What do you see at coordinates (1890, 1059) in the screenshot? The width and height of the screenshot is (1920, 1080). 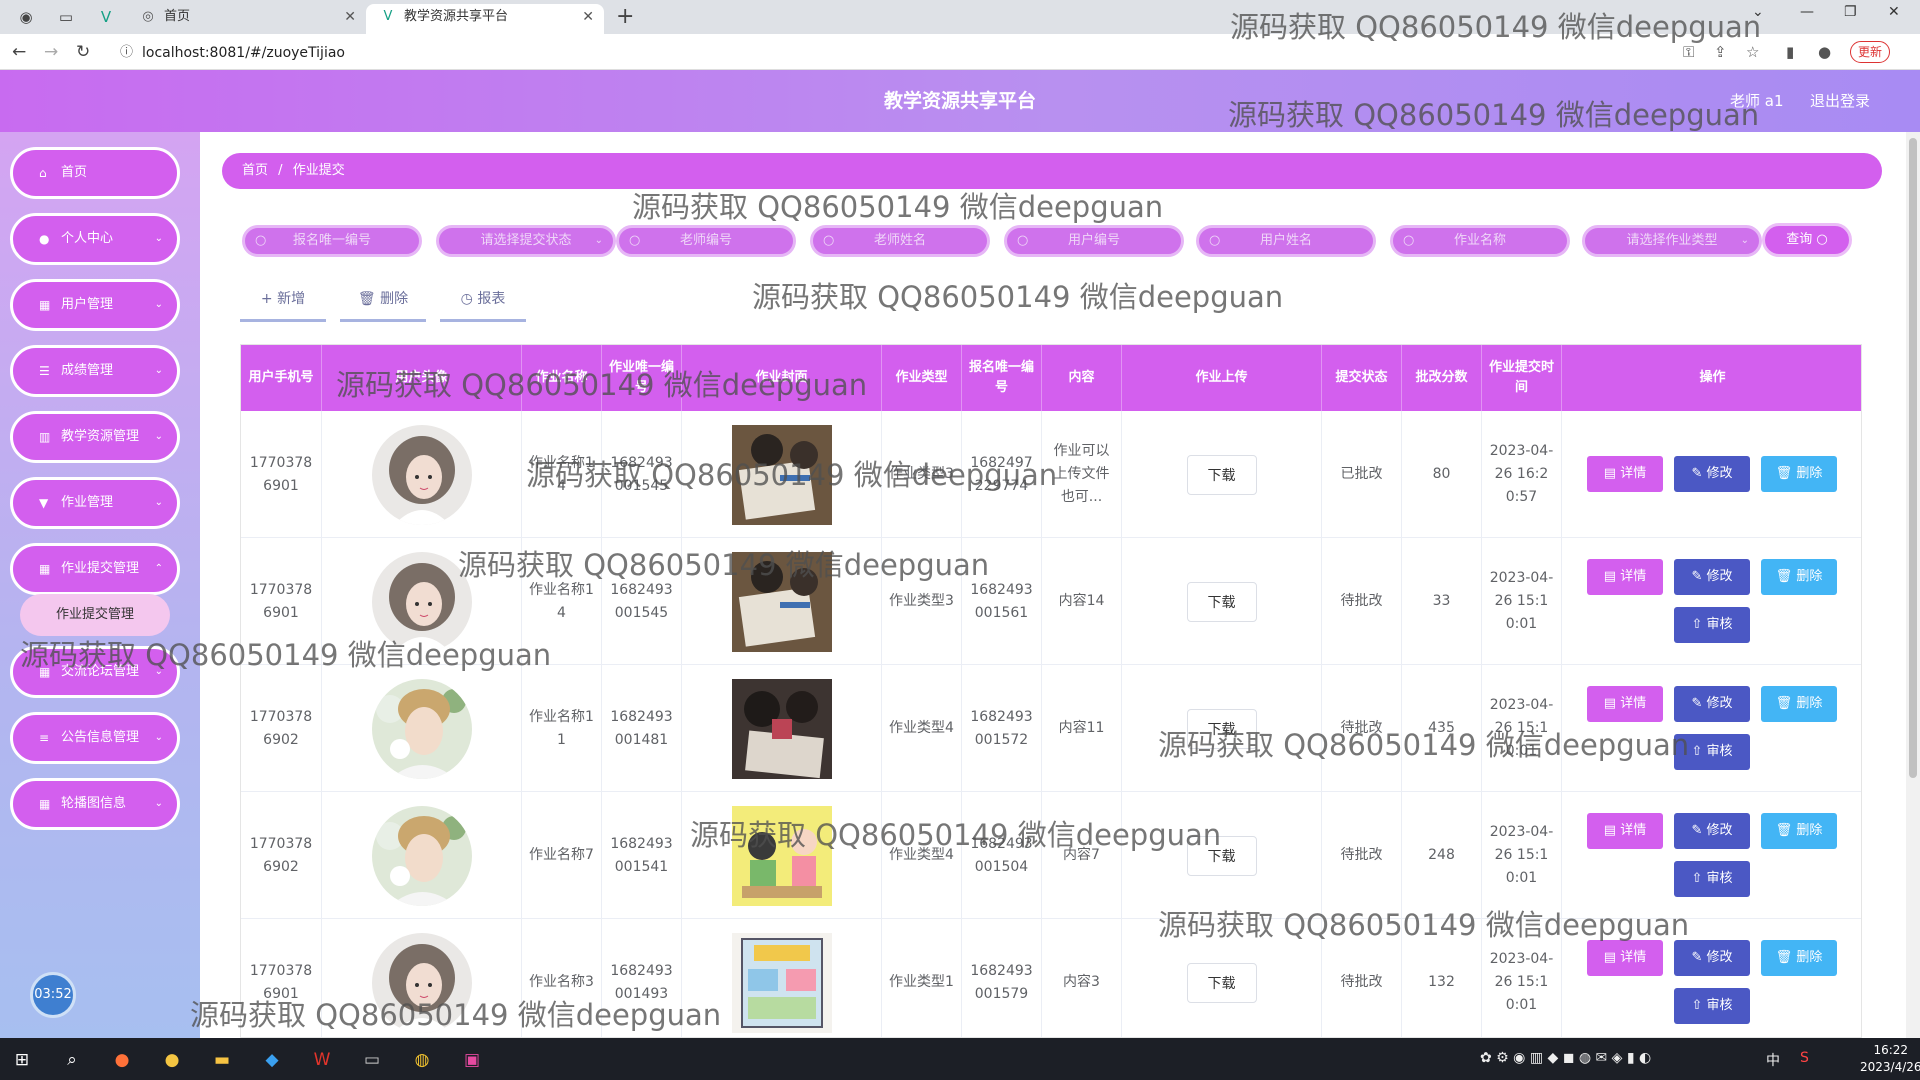 I see `taskbar-clock: 16:22 2023/4/26` at bounding box center [1890, 1059].